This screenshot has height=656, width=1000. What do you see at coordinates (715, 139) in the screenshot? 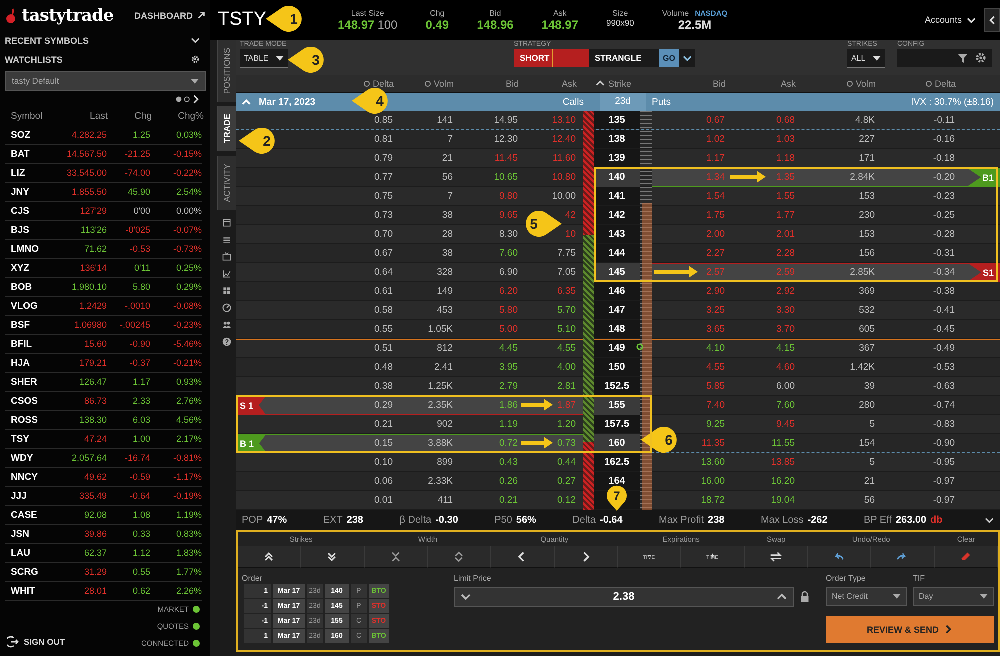
I see `bid-price: 1.02` at bounding box center [715, 139].